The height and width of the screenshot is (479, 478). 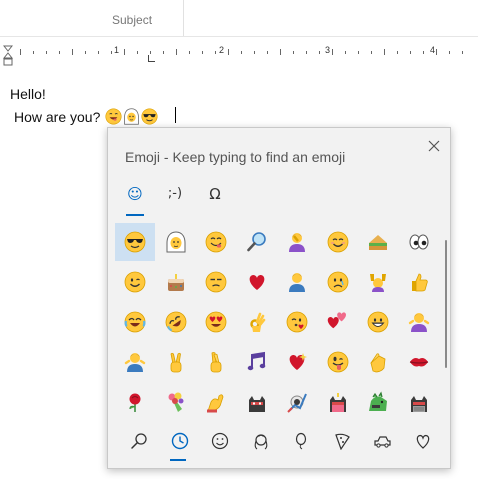 What do you see at coordinates (8, 56) in the screenshot?
I see `indent-marker-icon` at bounding box center [8, 56].